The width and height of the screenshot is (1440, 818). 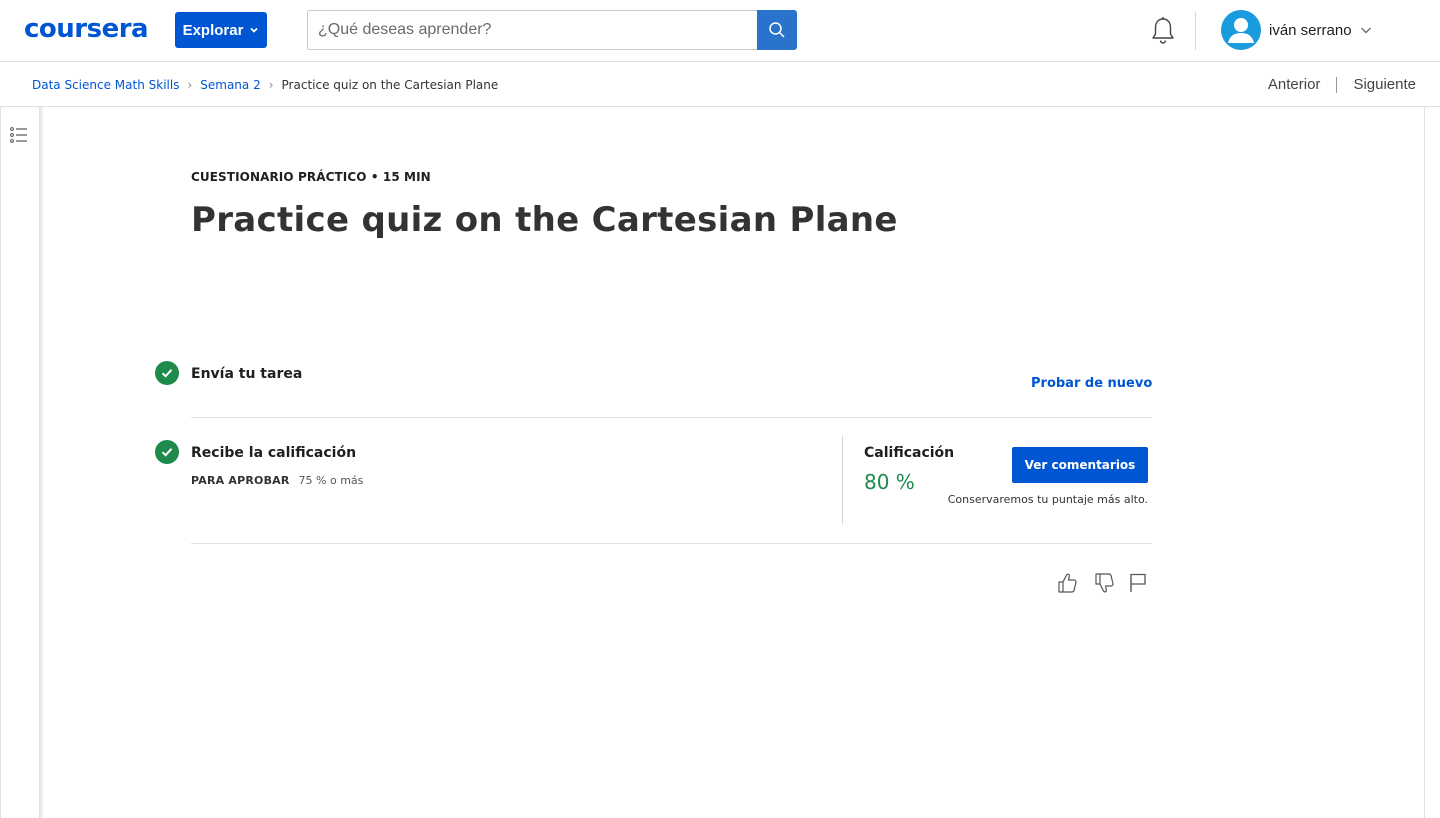 What do you see at coordinates (1080, 465) in the screenshot?
I see `view-feedback-button: Ver comentarios` at bounding box center [1080, 465].